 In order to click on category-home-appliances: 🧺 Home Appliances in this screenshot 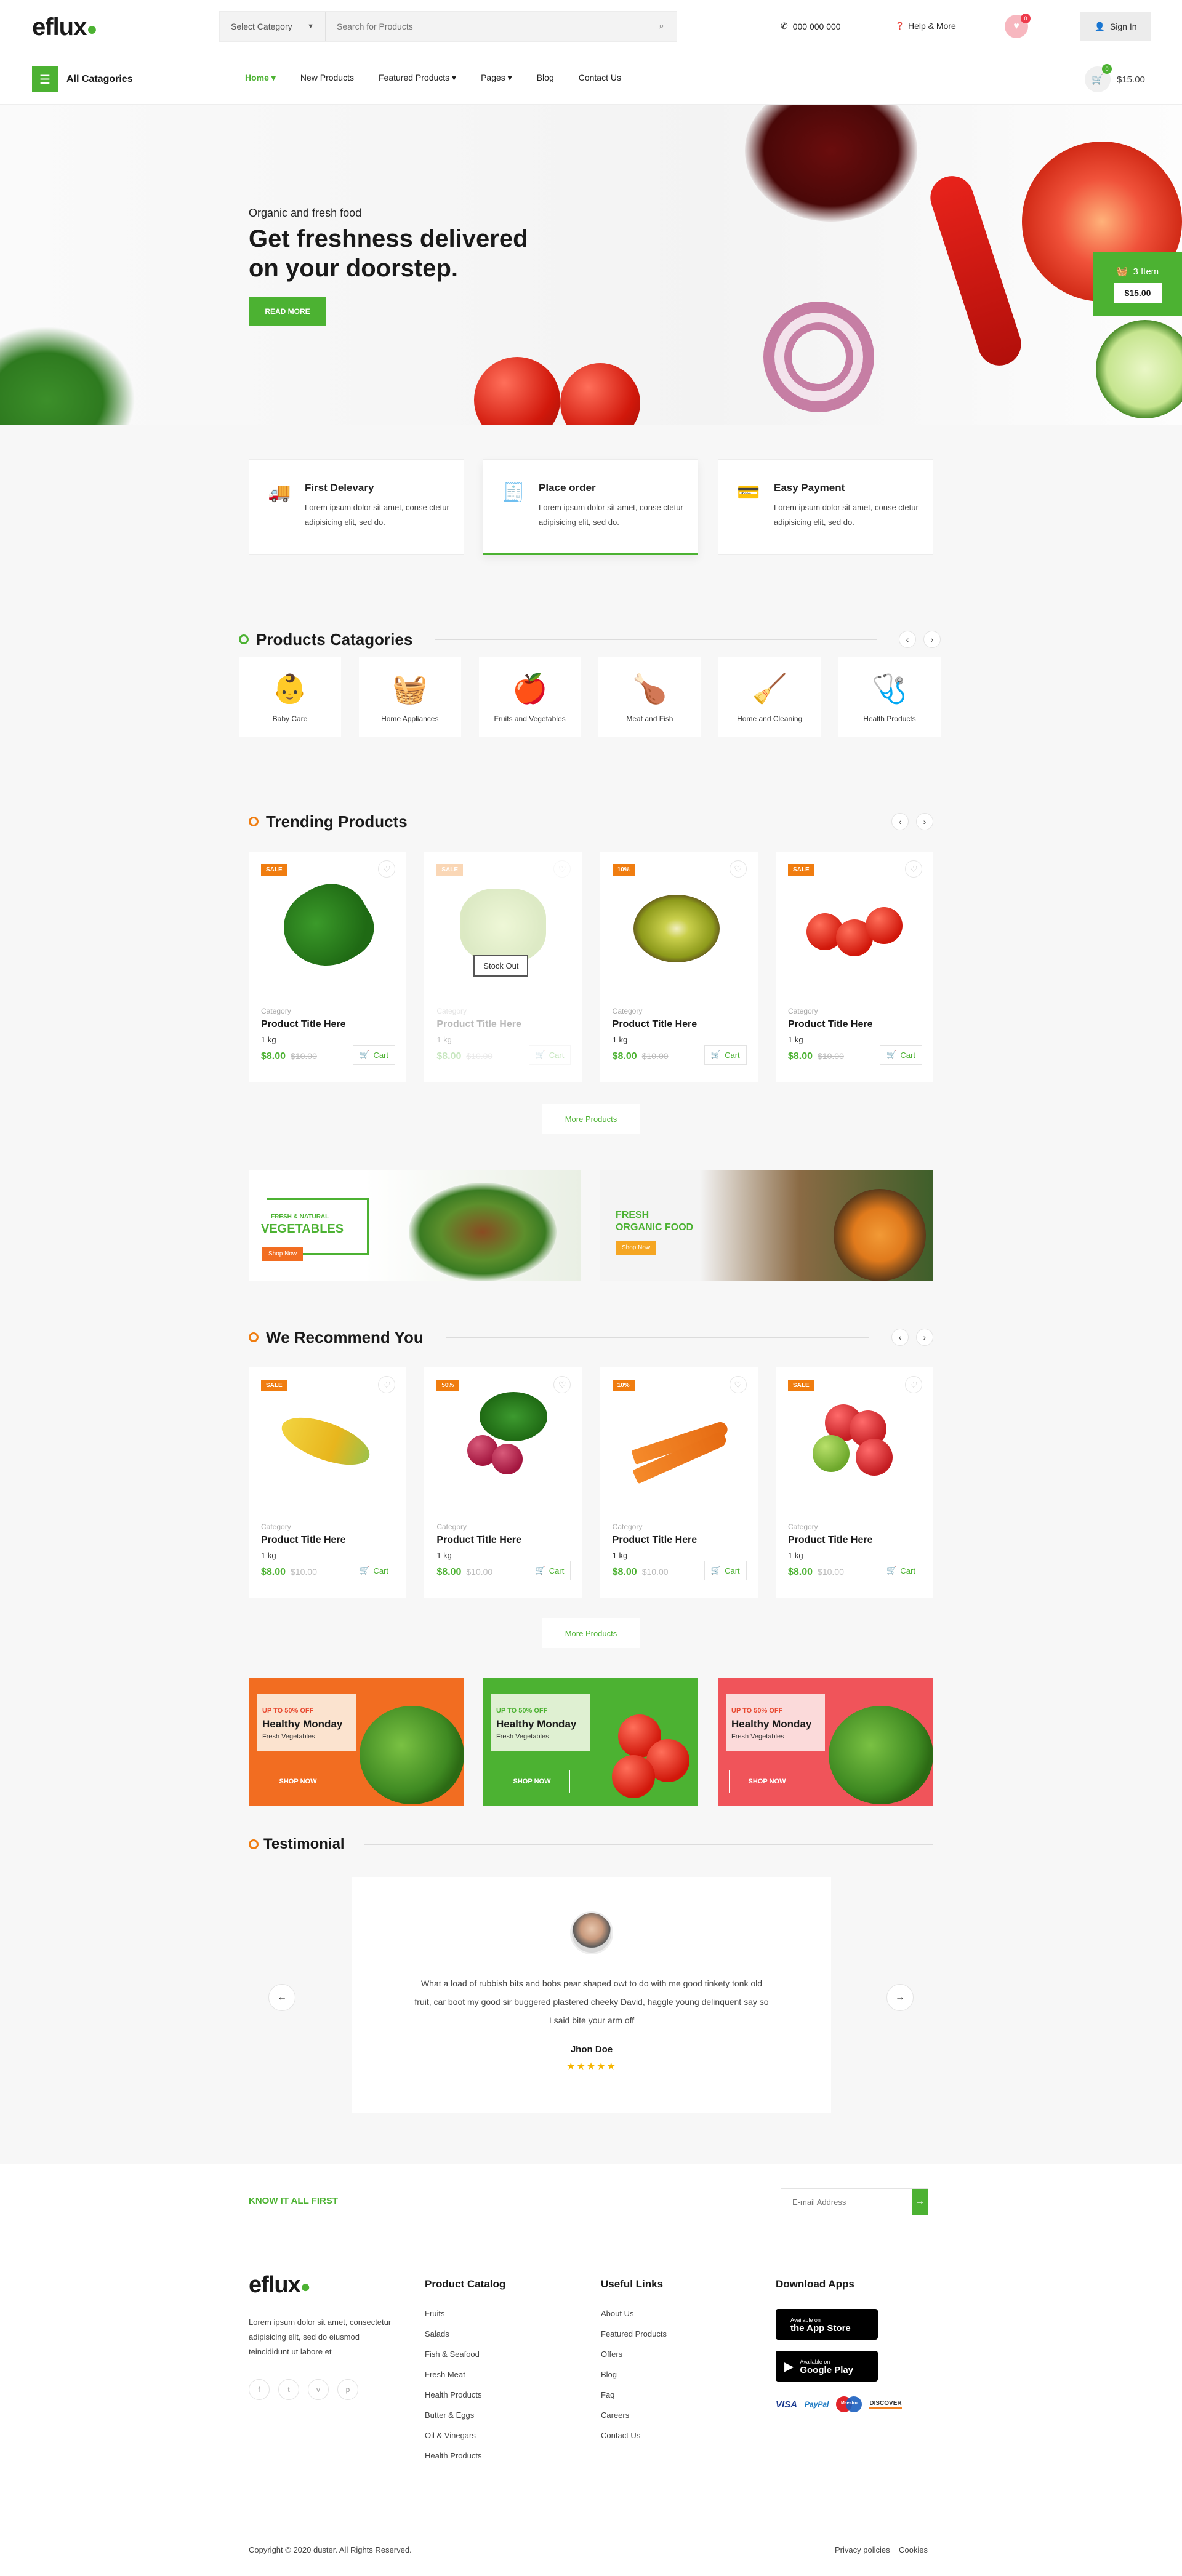, I will do `click(409, 697)`.